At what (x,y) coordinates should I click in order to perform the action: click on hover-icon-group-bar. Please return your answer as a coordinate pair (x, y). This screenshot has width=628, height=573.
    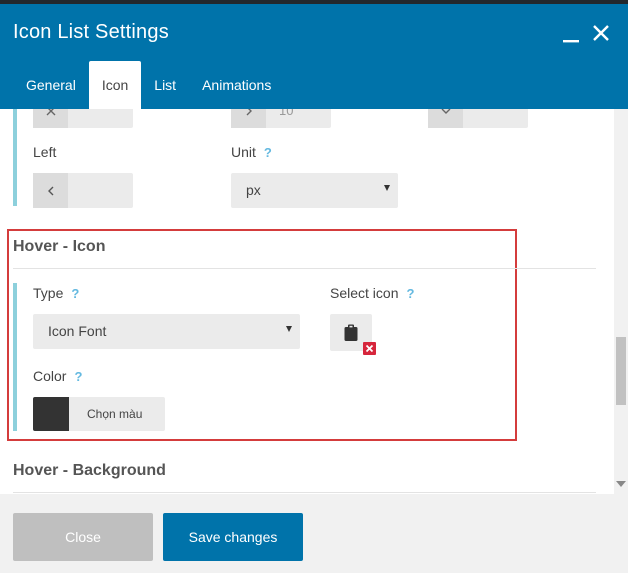
    Looking at the image, I should click on (15, 357).